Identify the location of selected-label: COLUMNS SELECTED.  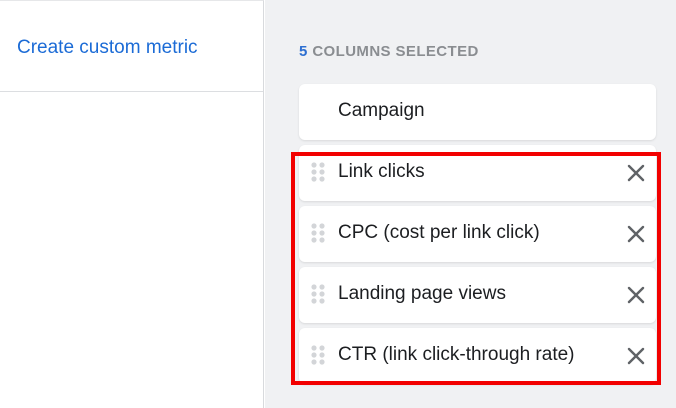
(395, 51).